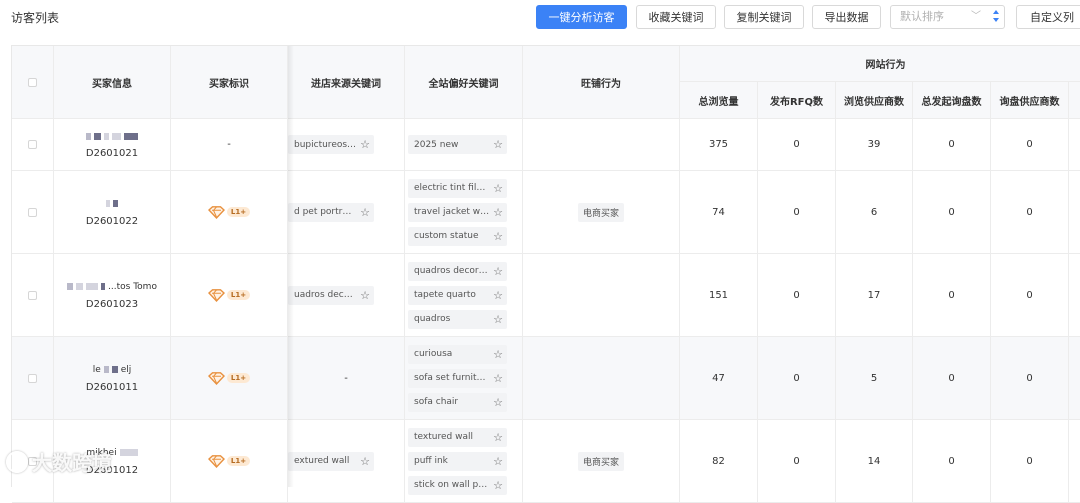 The image size is (1080, 503). Describe the element at coordinates (126, 369) in the screenshot. I see `buyer-name-suffix: elj` at that location.